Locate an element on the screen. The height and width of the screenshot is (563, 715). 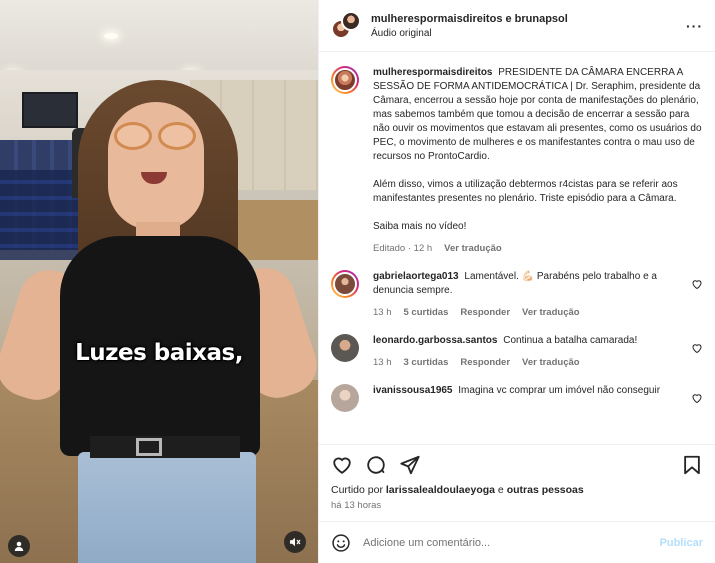
comment-likes: 3 curtidas is located at coordinates (426, 363).